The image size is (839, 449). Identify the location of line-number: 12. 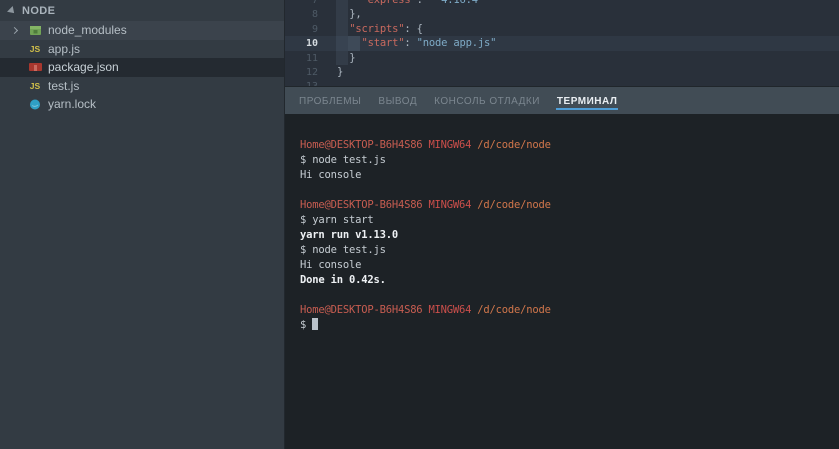
(311, 72).